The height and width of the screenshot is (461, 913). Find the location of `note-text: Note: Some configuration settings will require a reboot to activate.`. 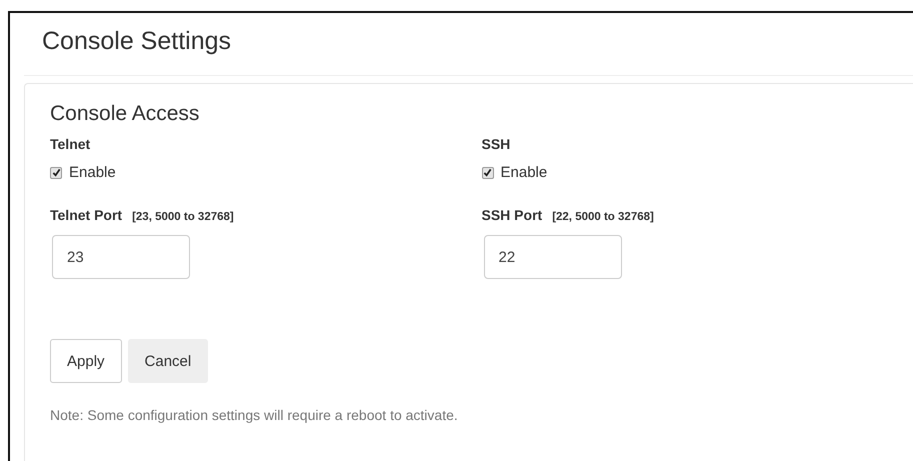

note-text: Note: Some configuration settings will require a reboot to activate. is located at coordinates (254, 415).